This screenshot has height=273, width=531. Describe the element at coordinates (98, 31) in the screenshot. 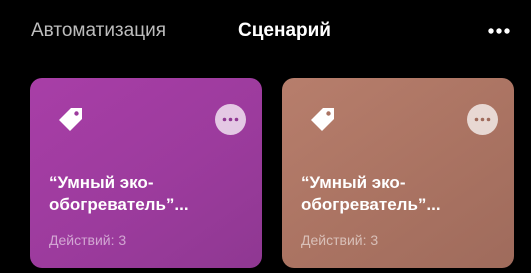

I see `tab-automation: Автоматизация` at that location.